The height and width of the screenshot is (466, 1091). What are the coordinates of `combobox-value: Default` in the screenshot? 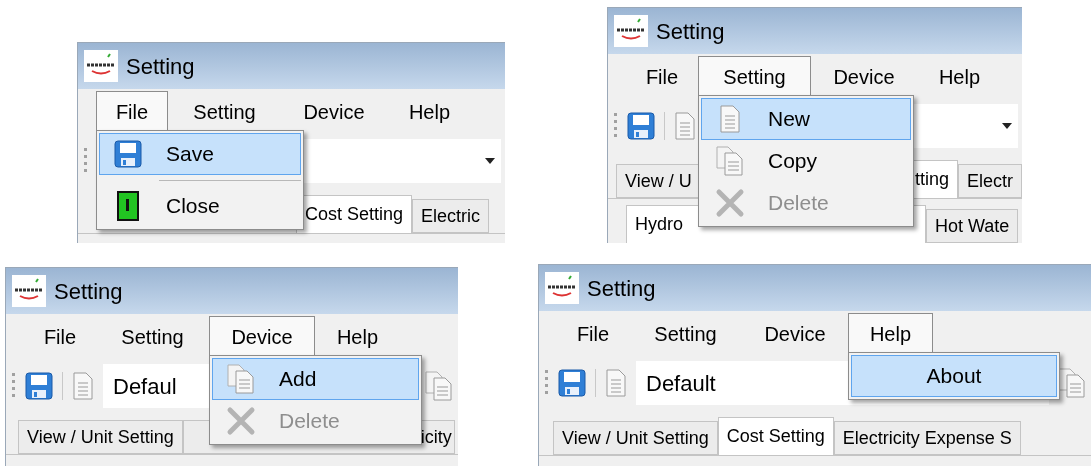 It's located at (681, 383).